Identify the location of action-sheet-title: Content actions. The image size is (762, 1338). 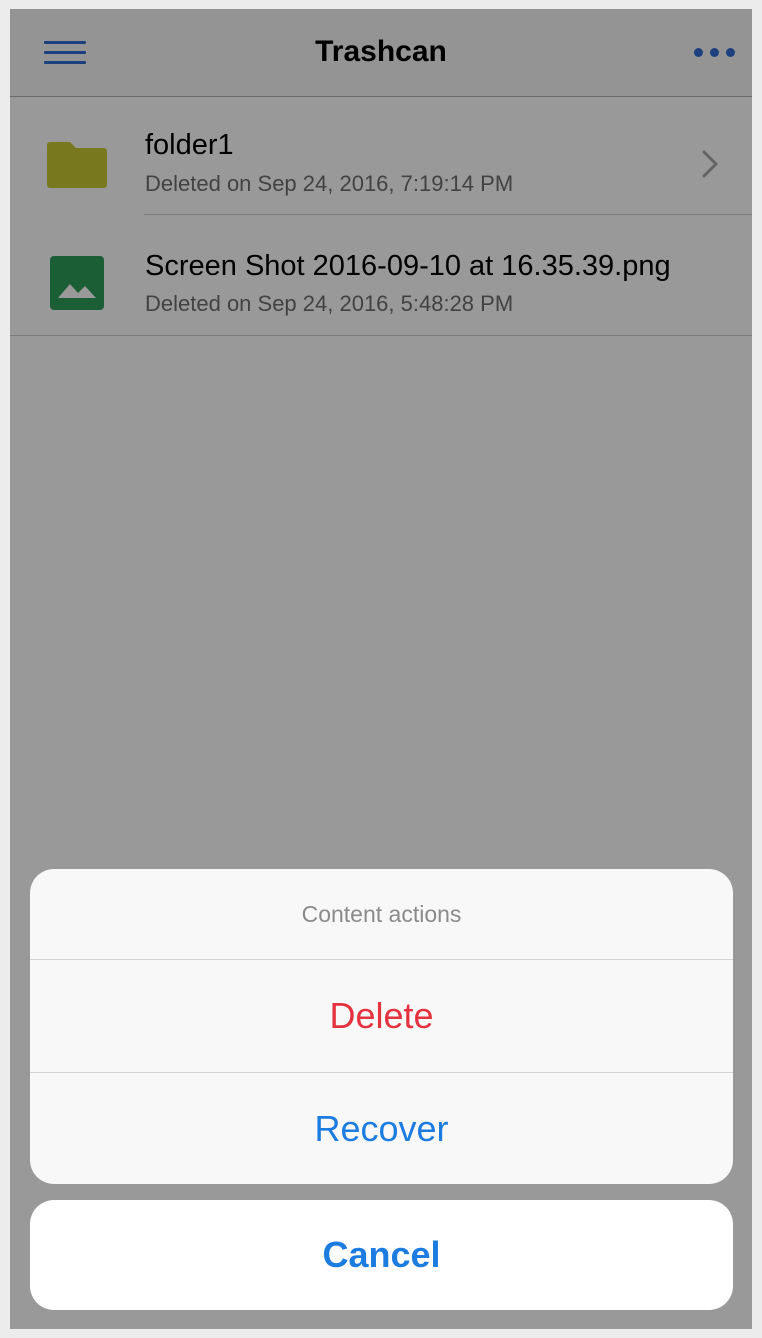
(381, 914).